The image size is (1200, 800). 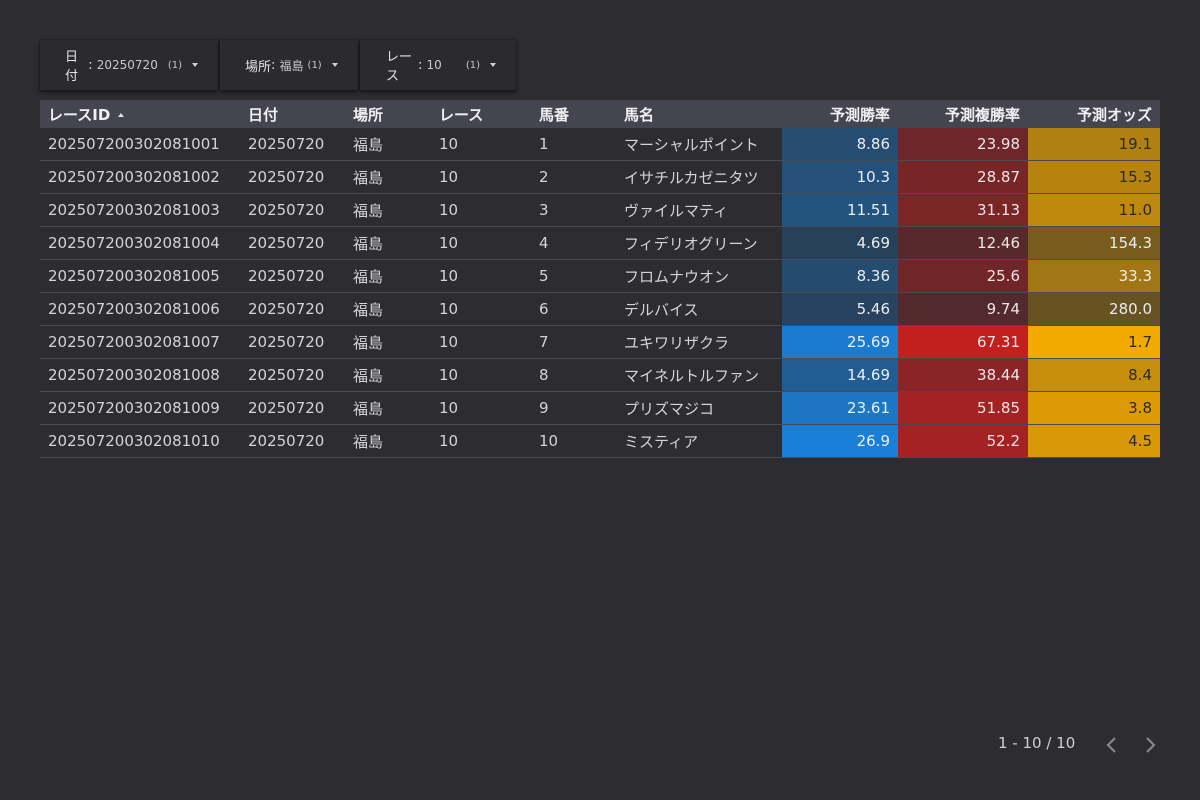 What do you see at coordinates (1094, 144) in the screenshot?
I see `cell-odds: 19.1` at bounding box center [1094, 144].